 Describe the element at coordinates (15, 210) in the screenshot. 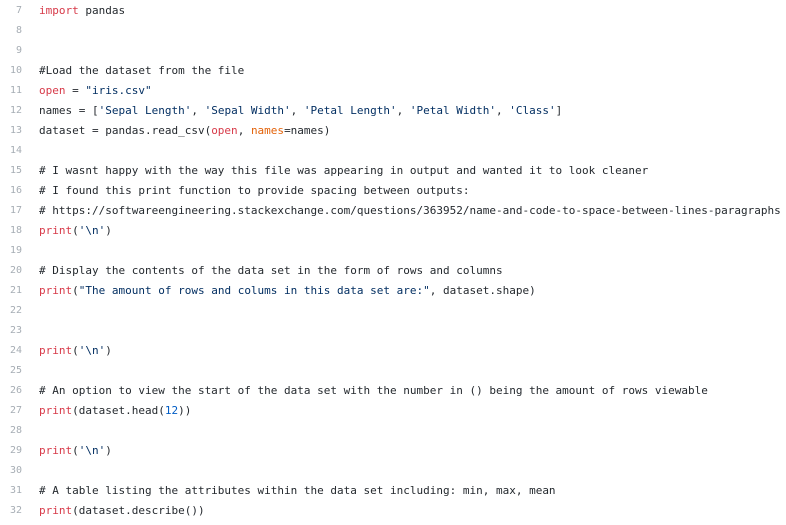

I see `line-number: 17` at that location.